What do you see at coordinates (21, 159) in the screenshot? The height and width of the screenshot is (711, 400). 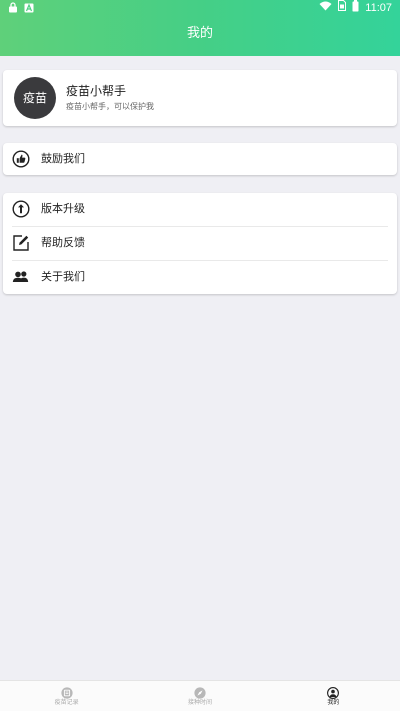 I see `thumbs-up-icon` at bounding box center [21, 159].